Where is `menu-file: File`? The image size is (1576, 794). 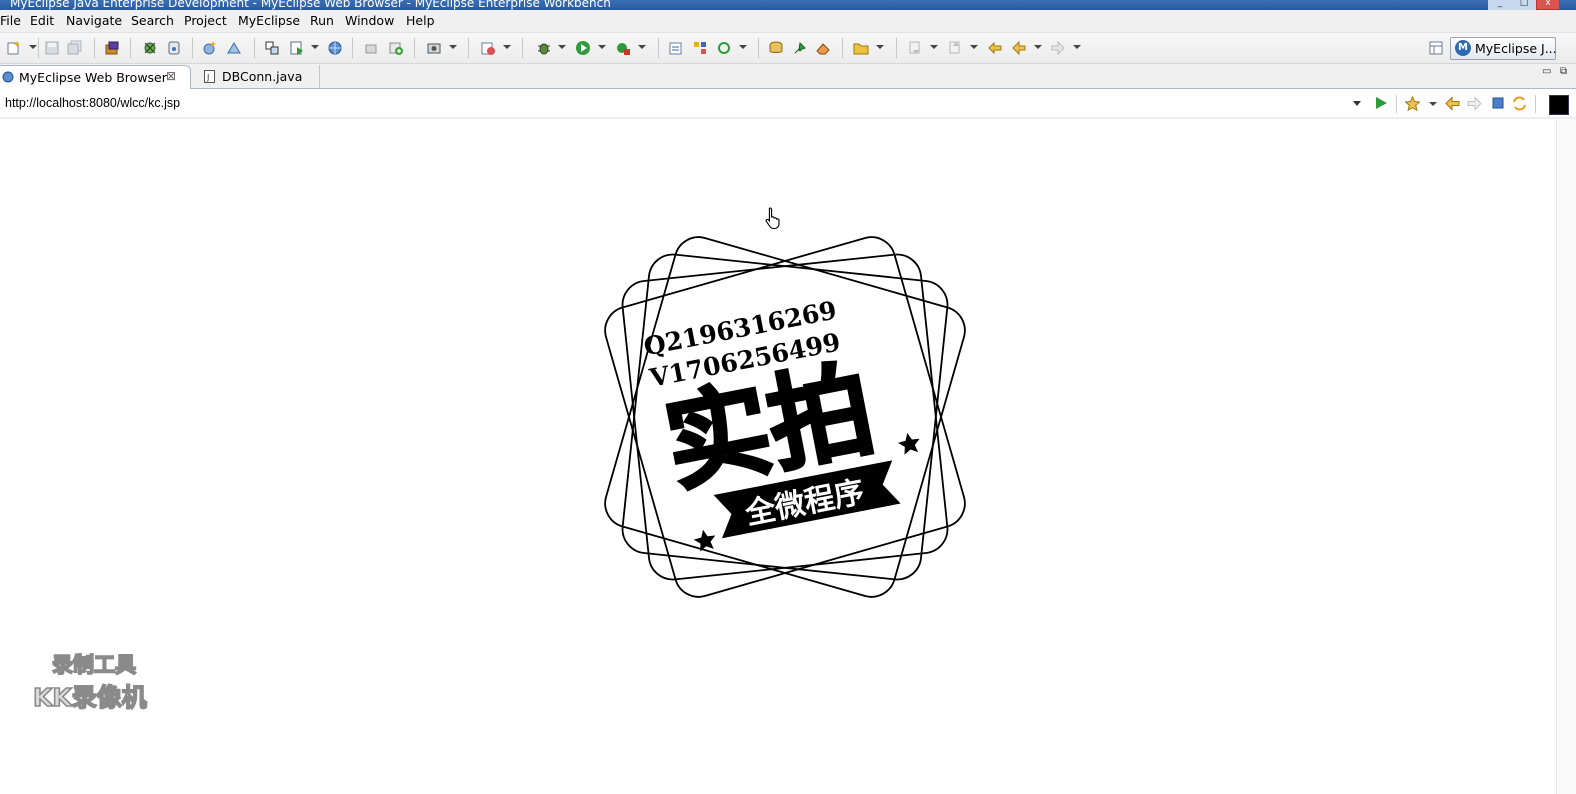
menu-file: File is located at coordinates (10, 20).